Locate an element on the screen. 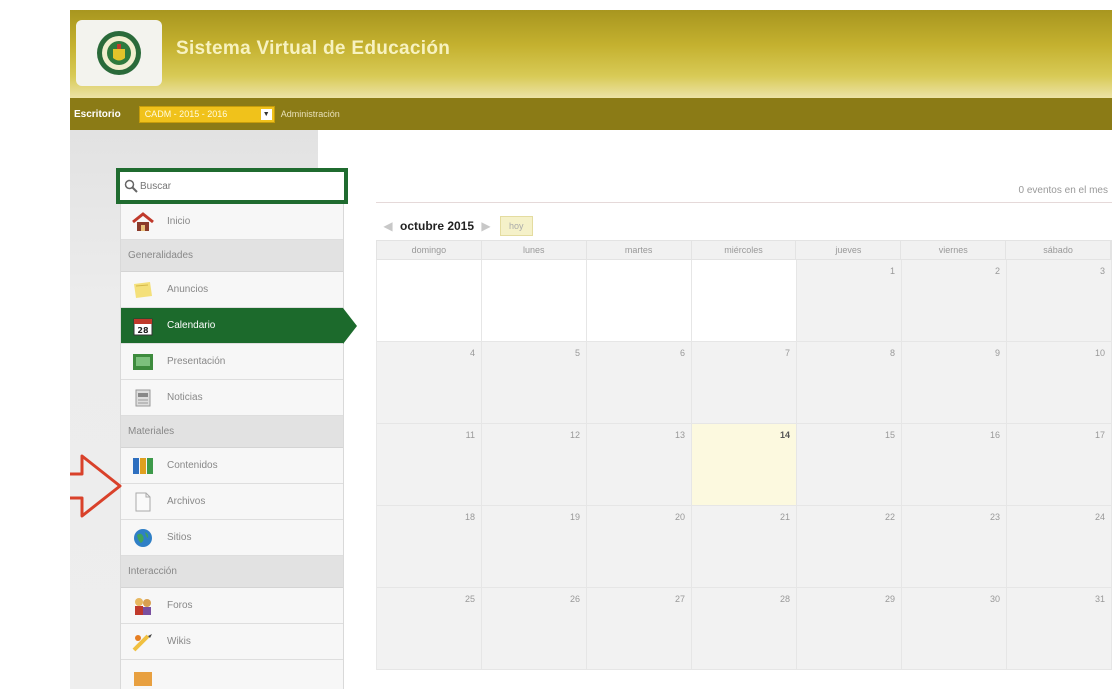 The image size is (1112, 689). nav-escritorio: Escritorio is located at coordinates (97, 114).